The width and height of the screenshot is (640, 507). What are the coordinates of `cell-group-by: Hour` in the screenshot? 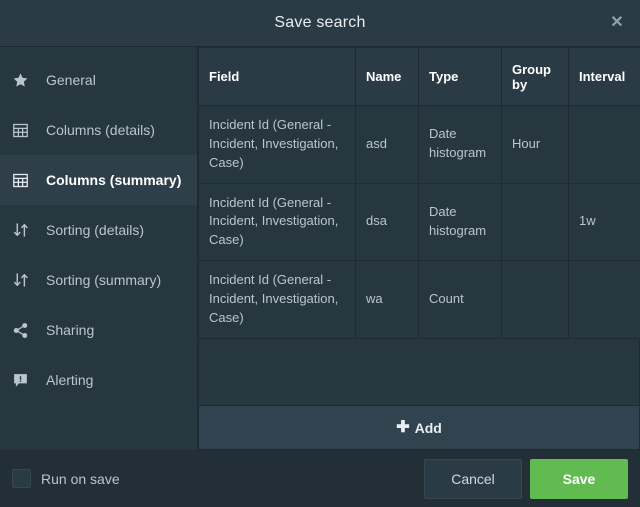 It's located at (535, 144).